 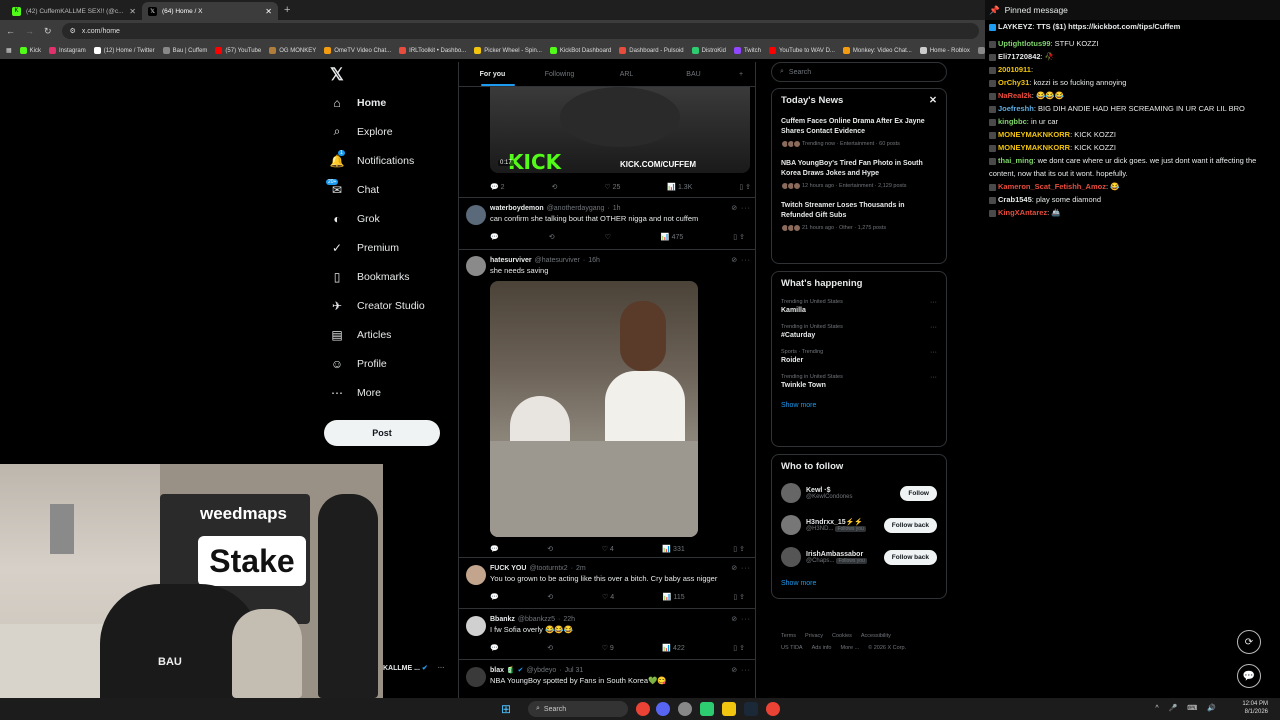 I want to click on nav-item-creator-studio: ✈ Creator Studio, so click(x=389, y=305).